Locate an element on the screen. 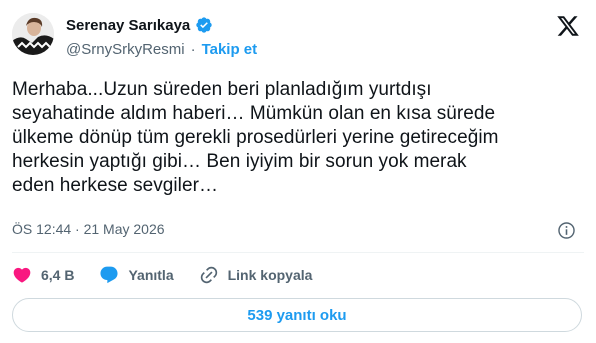 The image size is (596, 343). copy-link-button: Link kopyala is located at coordinates (256, 275).